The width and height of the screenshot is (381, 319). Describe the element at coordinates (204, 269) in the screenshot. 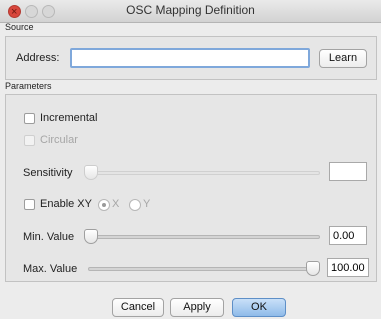

I see `max-value-slider-track` at that location.